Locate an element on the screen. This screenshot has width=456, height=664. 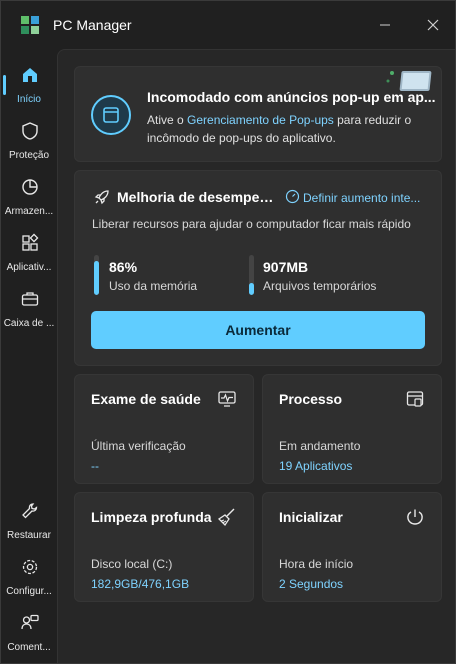
shield-icon is located at coordinates (30, 131).